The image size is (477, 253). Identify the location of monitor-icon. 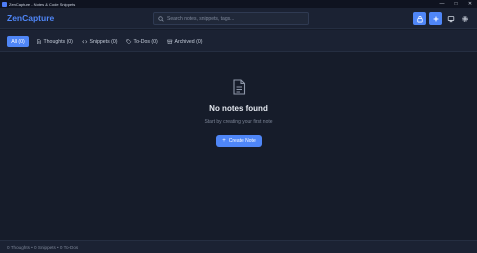
(450, 18).